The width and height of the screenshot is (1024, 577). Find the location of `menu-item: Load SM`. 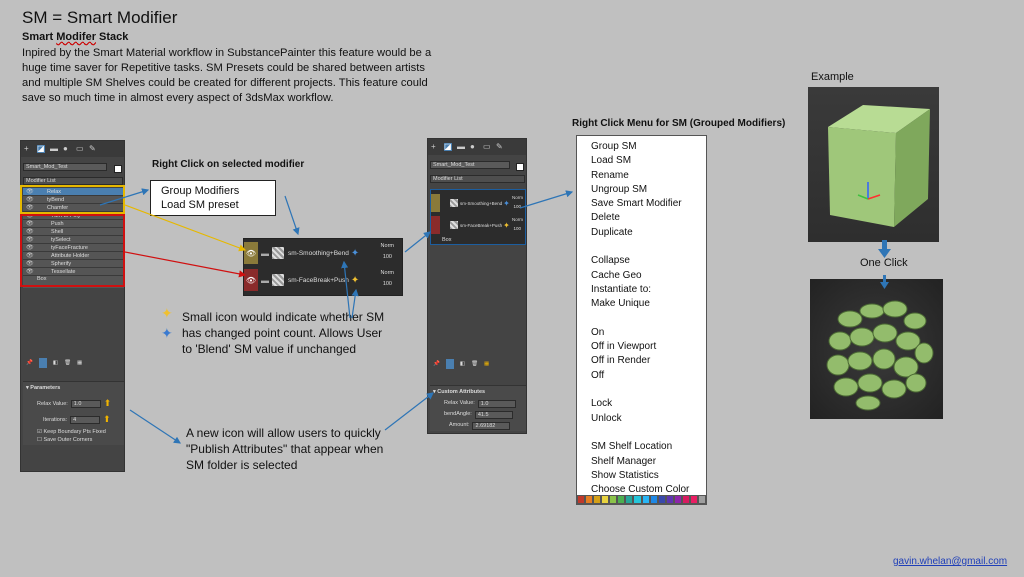

menu-item: Load SM is located at coordinates (648, 161).